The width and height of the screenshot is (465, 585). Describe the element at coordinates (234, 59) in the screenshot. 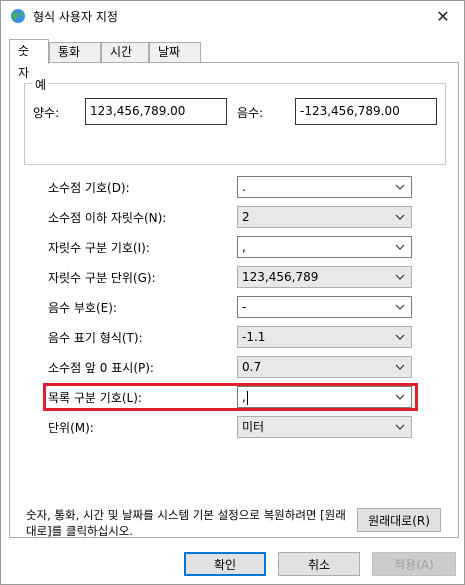

I see `tab-strip: 숫자 통화 시간 날짜` at that location.